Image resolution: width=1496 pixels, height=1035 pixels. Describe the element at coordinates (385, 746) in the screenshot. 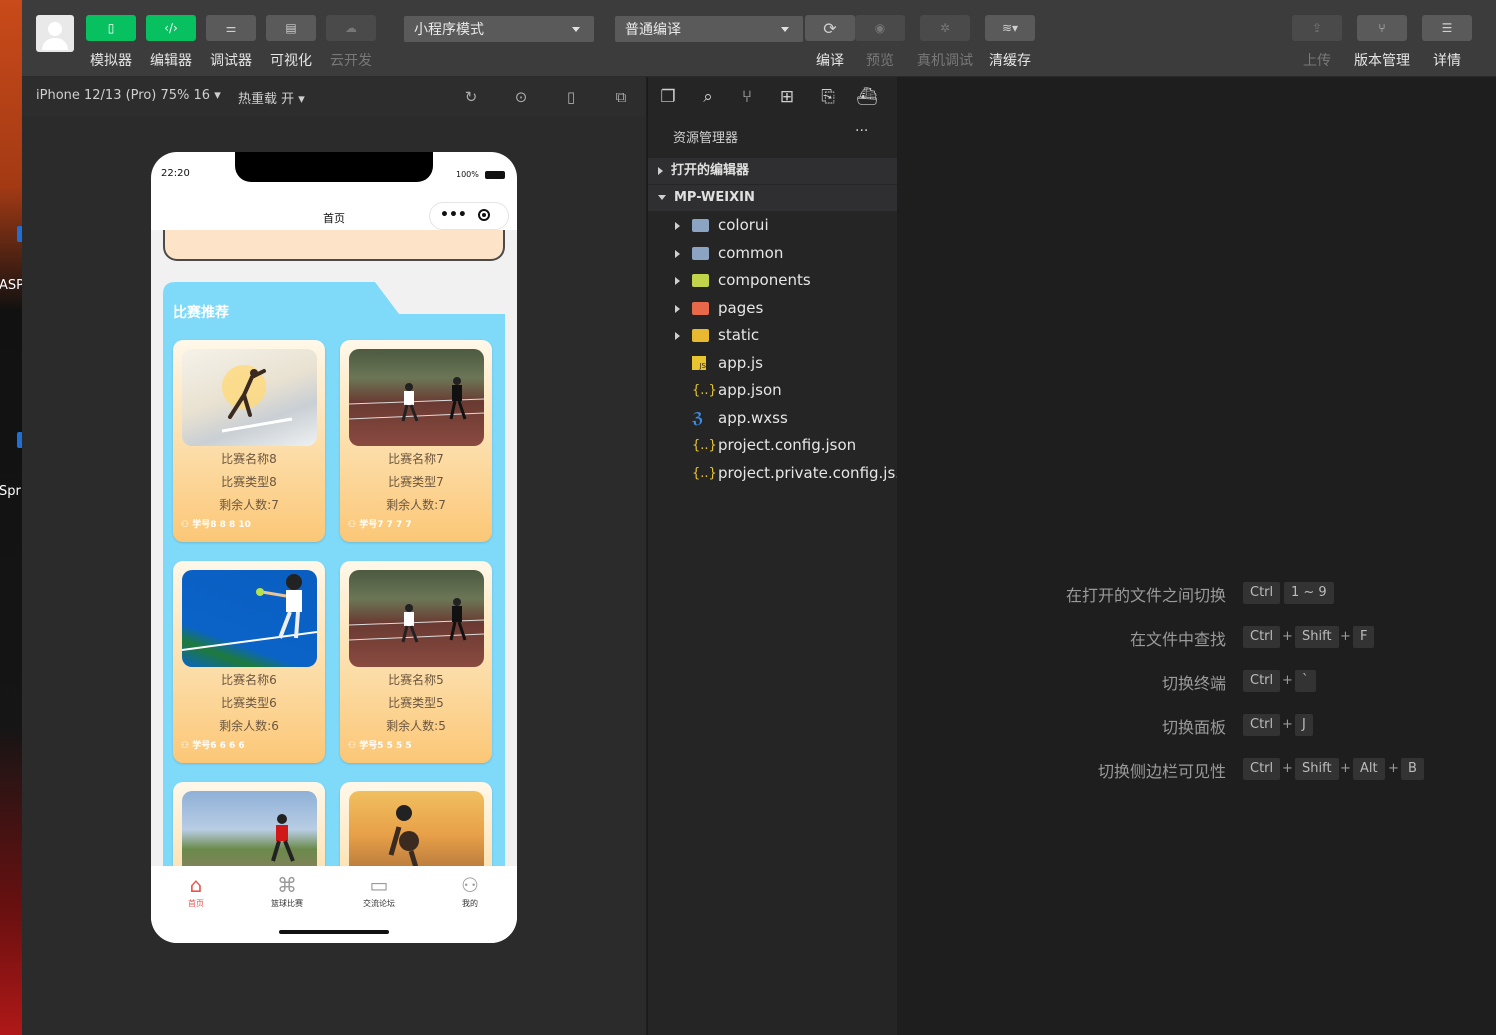

I see `card-meta-text: 学号5 5 5 5` at that location.